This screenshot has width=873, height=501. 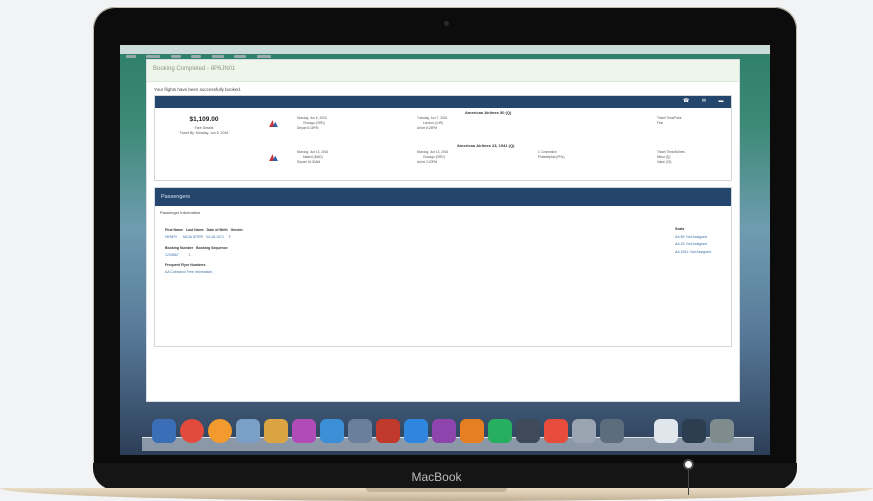 I want to click on calendar-icon, so click(x=556, y=431).